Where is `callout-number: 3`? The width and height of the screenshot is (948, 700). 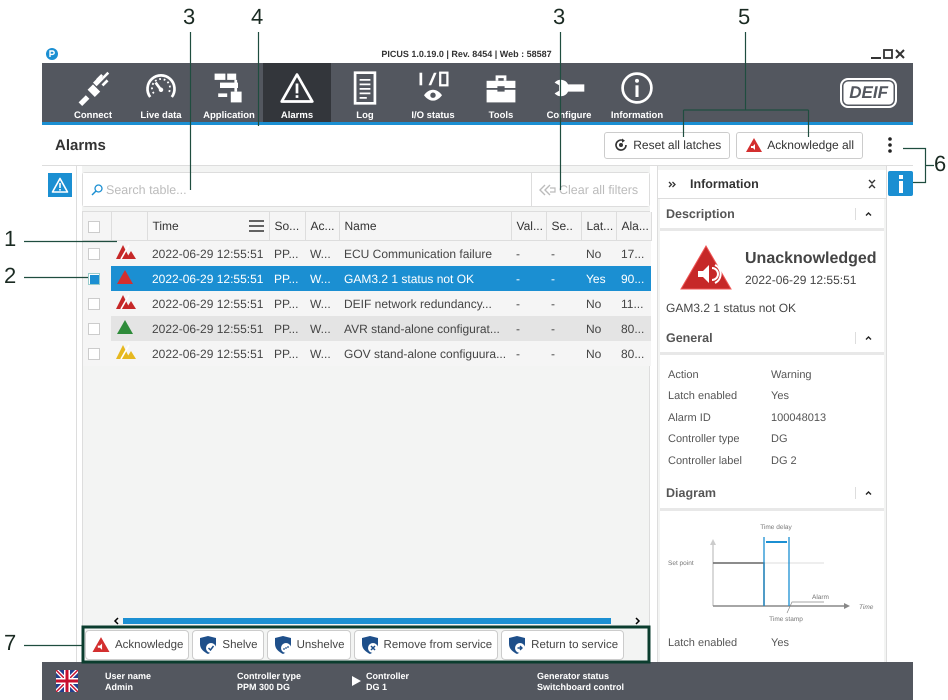 callout-number: 3 is located at coordinates (559, 17).